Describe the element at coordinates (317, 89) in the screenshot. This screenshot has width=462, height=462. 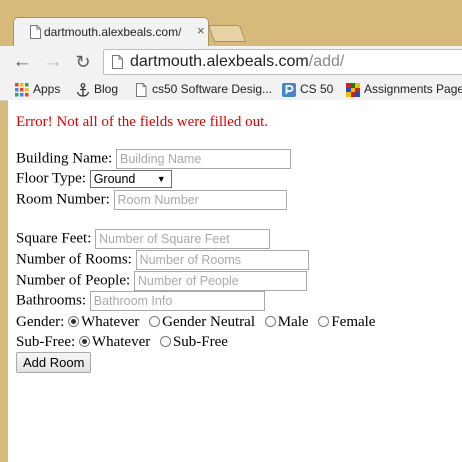
I see `bookmark-label: CS 50` at that location.